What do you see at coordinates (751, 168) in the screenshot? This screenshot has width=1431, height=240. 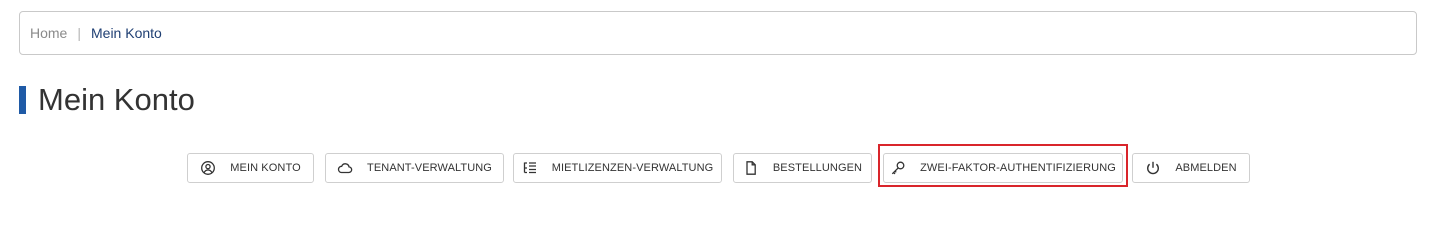 I see `document-icon` at bounding box center [751, 168].